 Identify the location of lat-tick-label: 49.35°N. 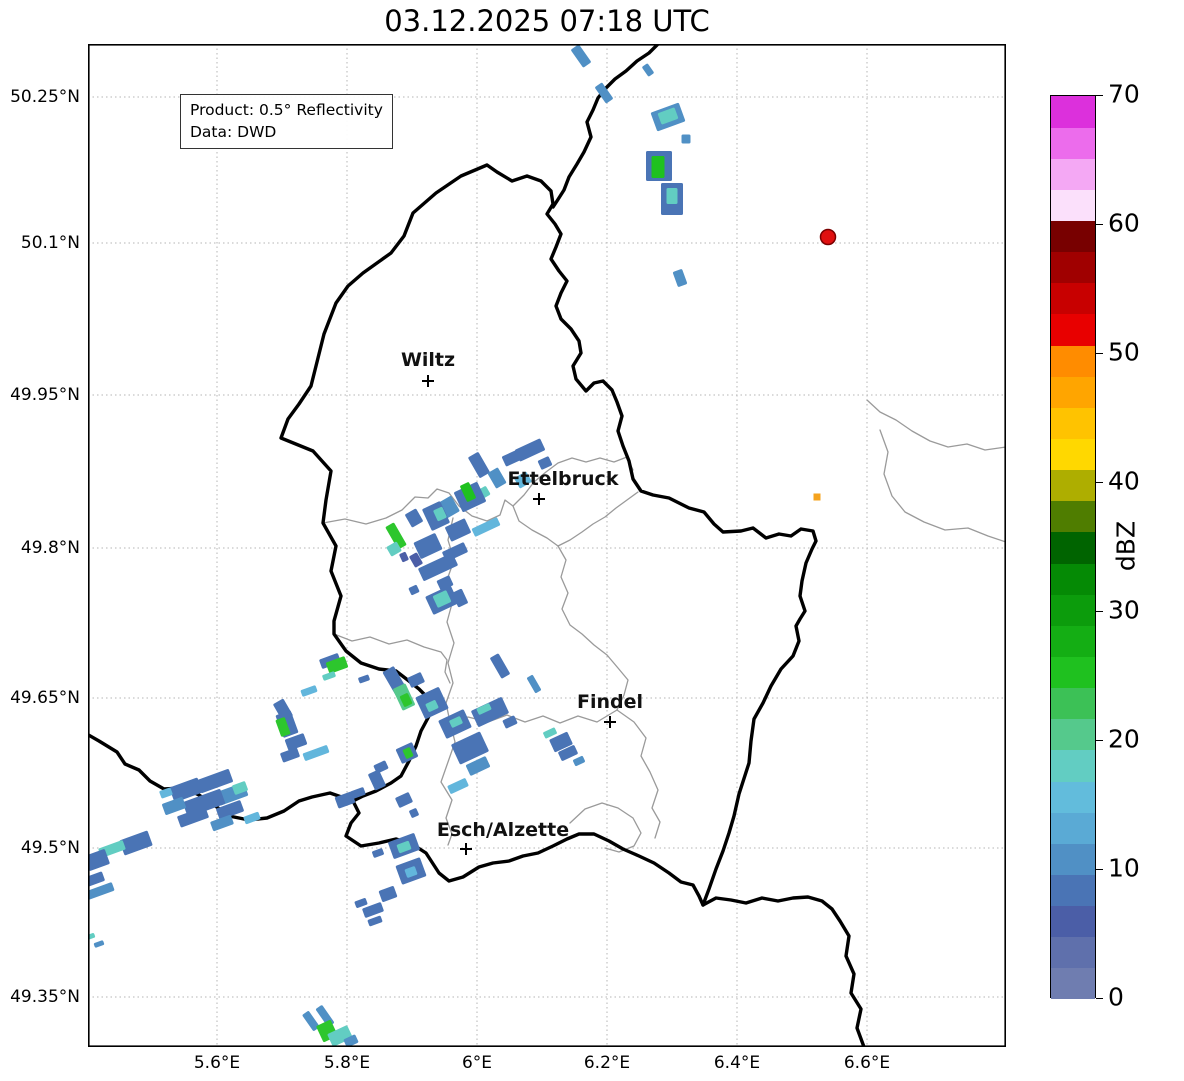
(45, 997).